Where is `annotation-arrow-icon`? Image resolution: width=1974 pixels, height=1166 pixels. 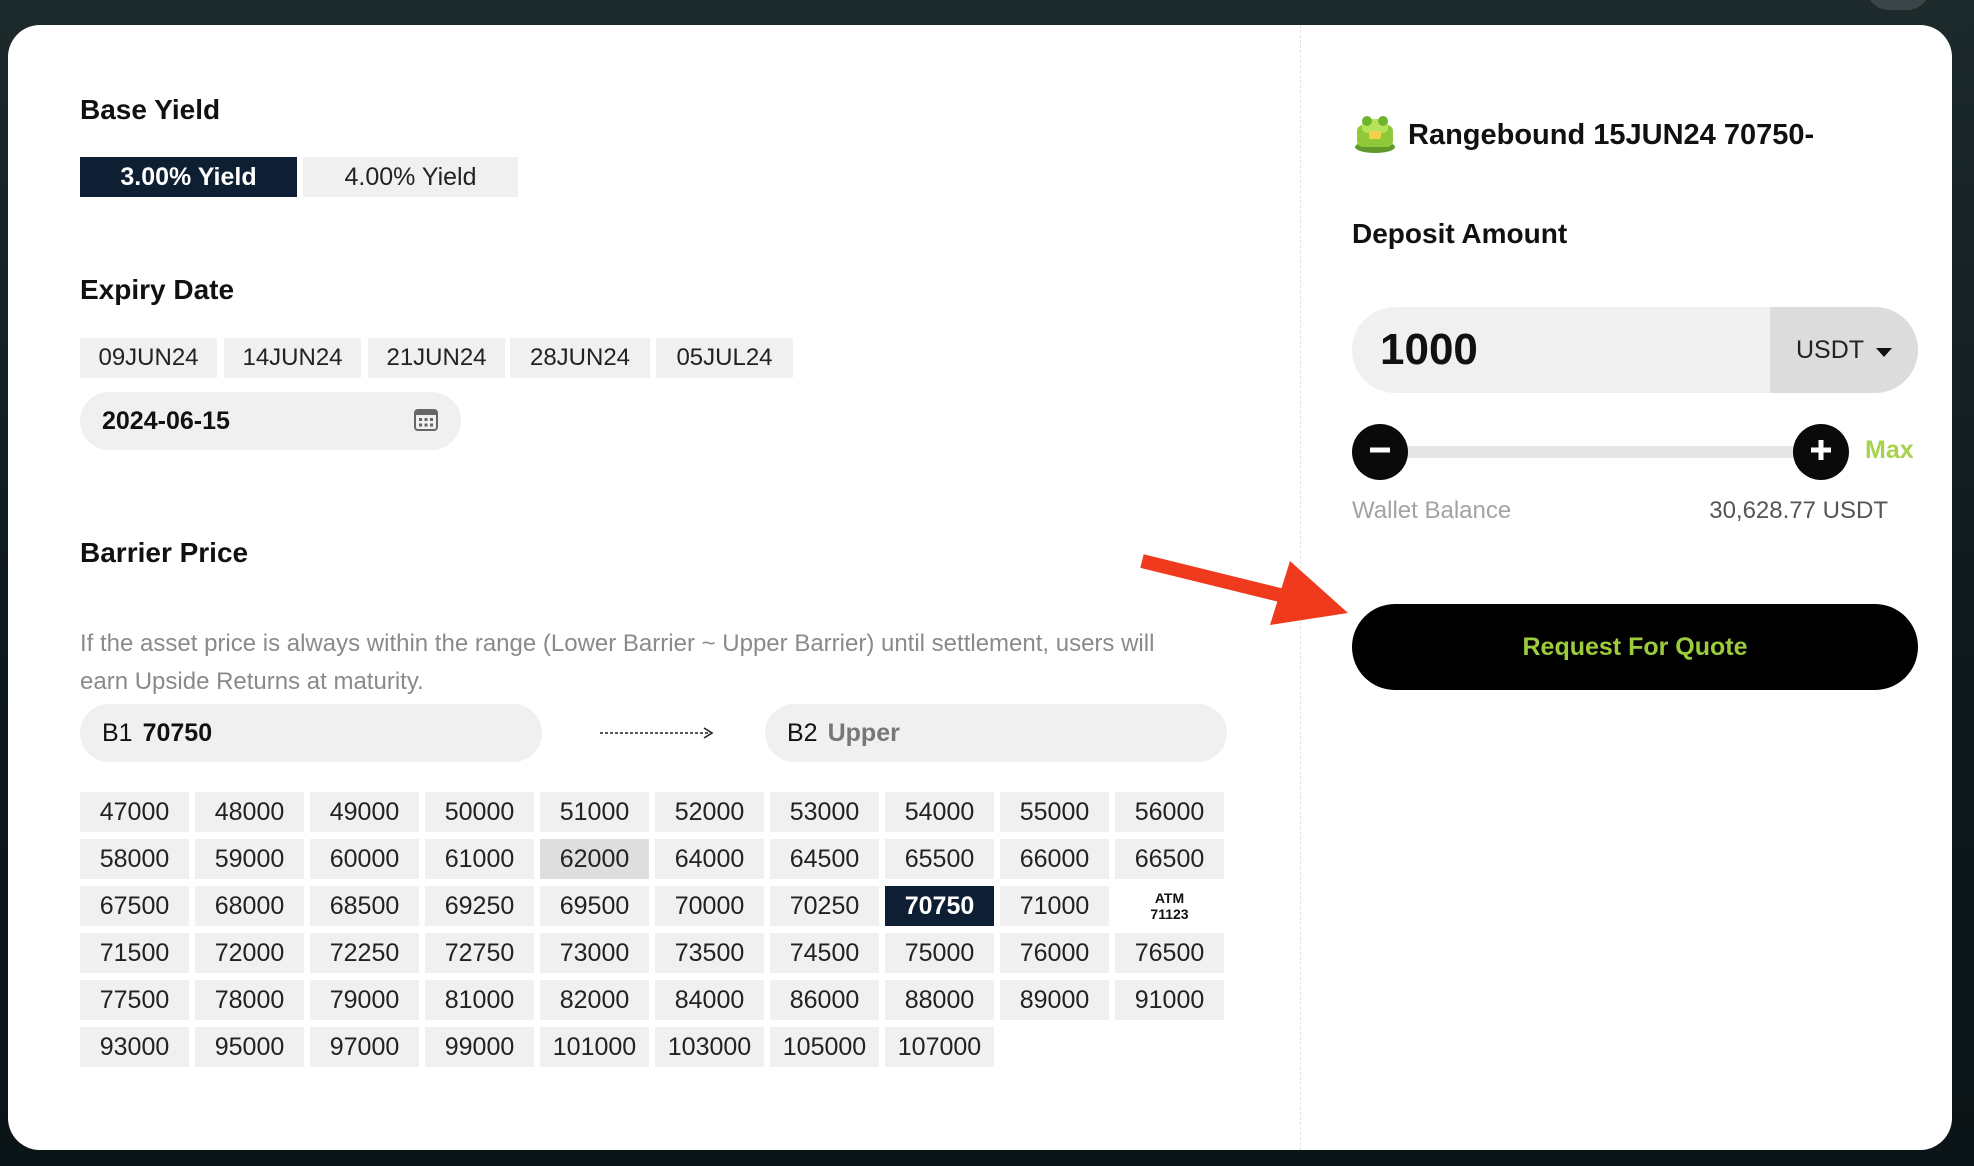
annotation-arrow-icon is located at coordinates (1245, 595).